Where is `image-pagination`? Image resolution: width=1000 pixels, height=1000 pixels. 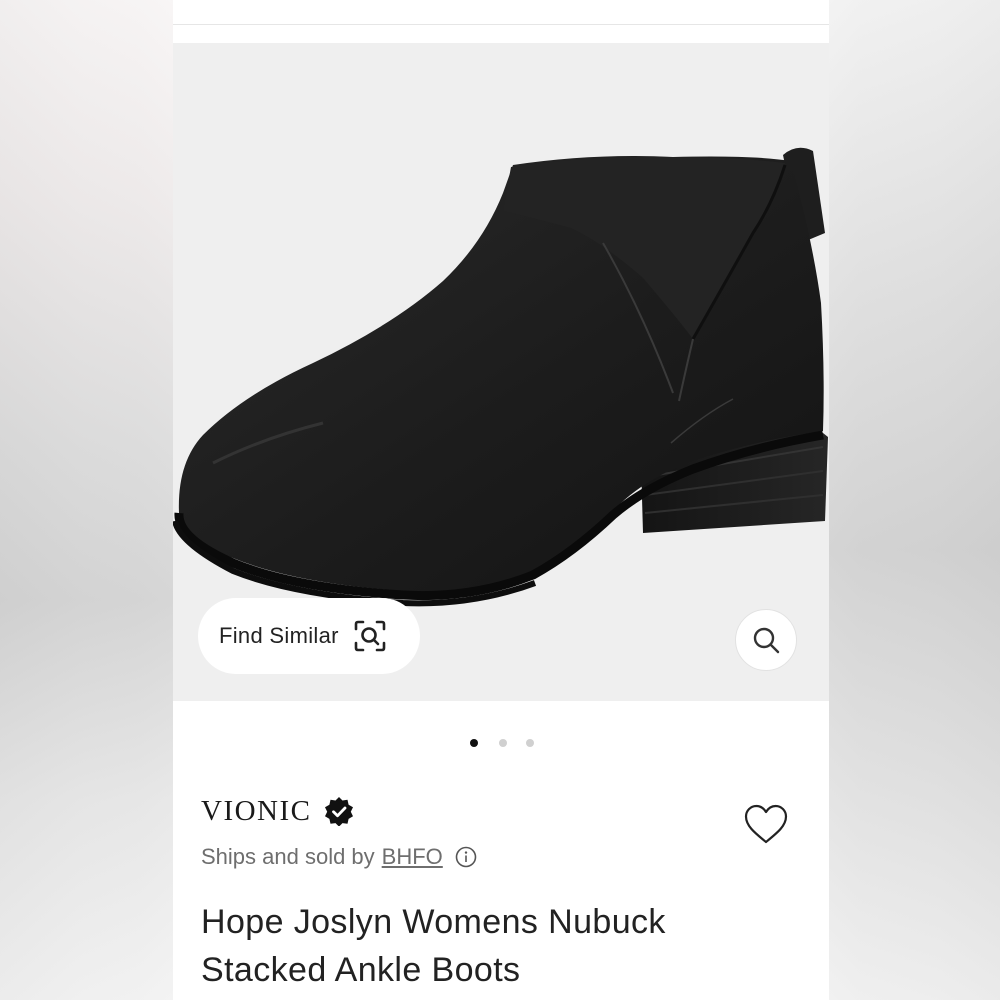 image-pagination is located at coordinates (501, 743).